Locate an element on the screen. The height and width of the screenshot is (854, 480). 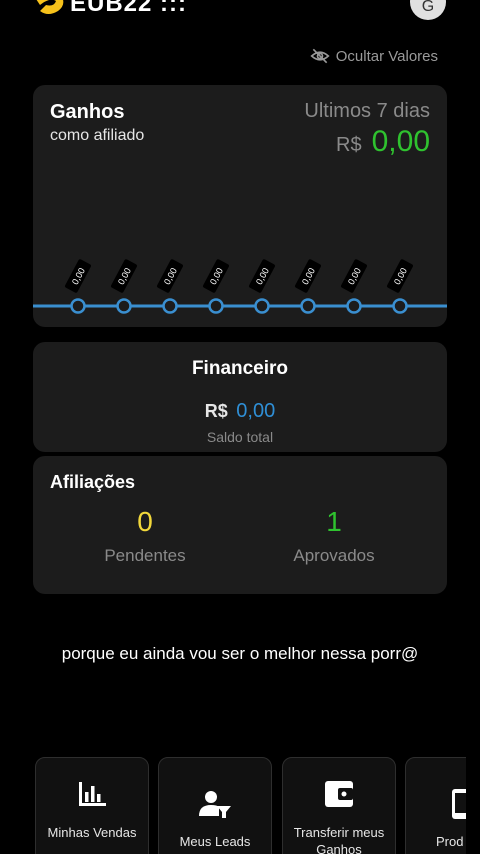
earnings-subtitle: como afiliado is located at coordinates (97, 135).